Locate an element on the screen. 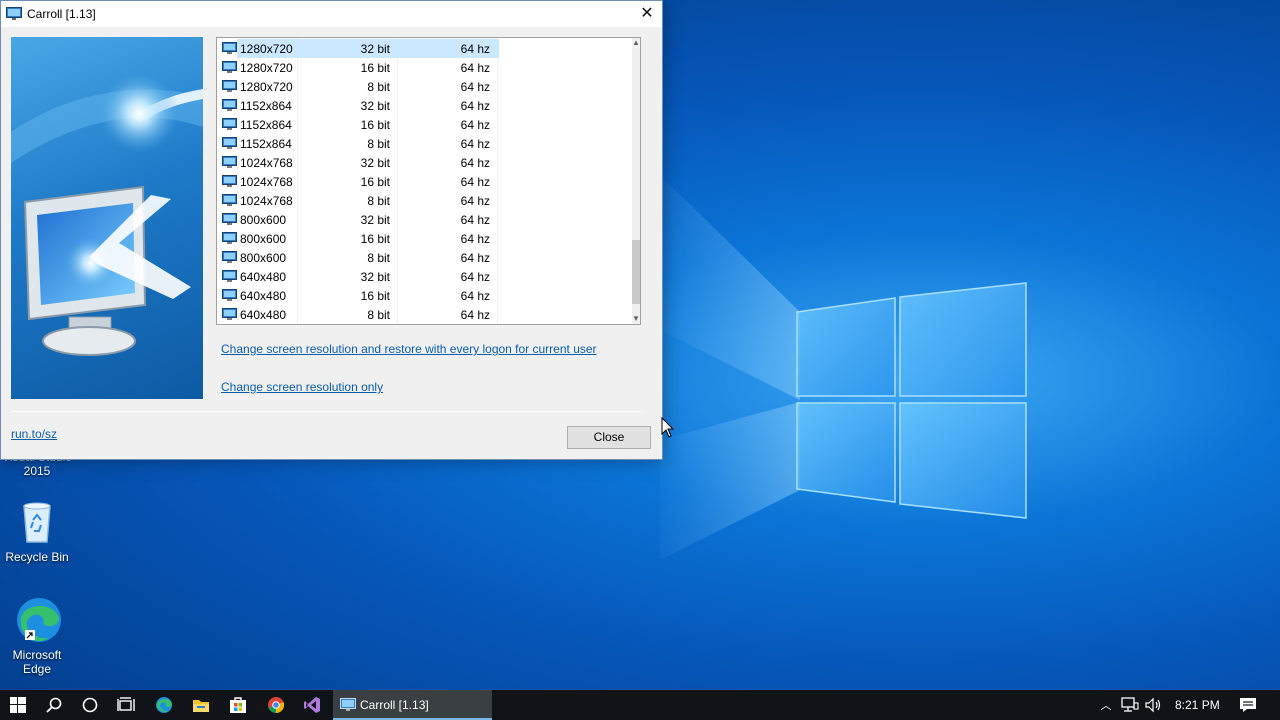 The height and width of the screenshot is (720, 1280). scroll-down-arrow-icon: ▼ is located at coordinates (636, 319).